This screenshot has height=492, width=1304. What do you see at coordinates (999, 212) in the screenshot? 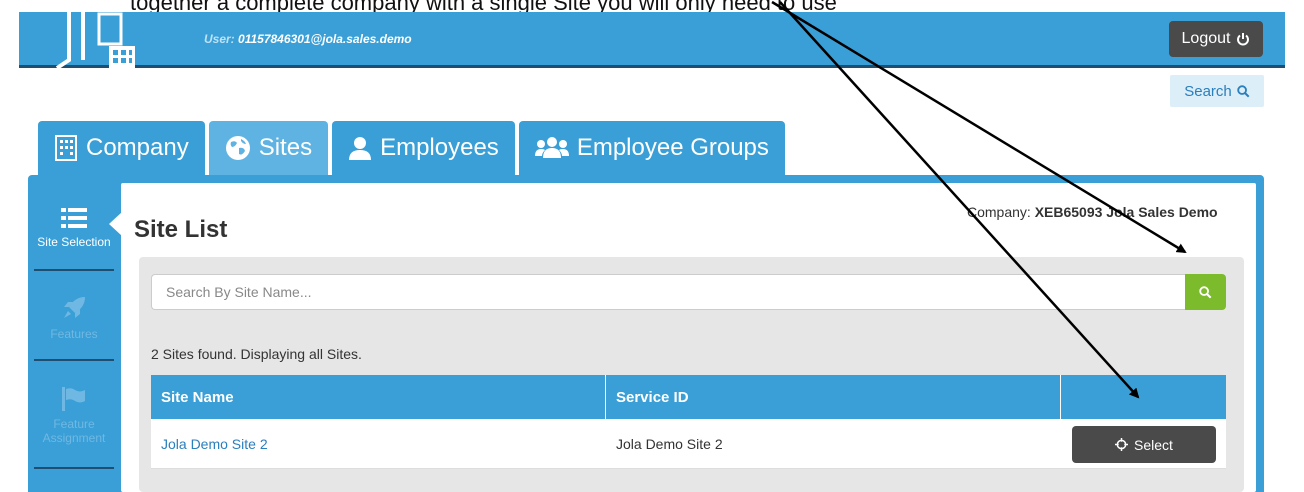
I see `company-label: Company:` at bounding box center [999, 212].